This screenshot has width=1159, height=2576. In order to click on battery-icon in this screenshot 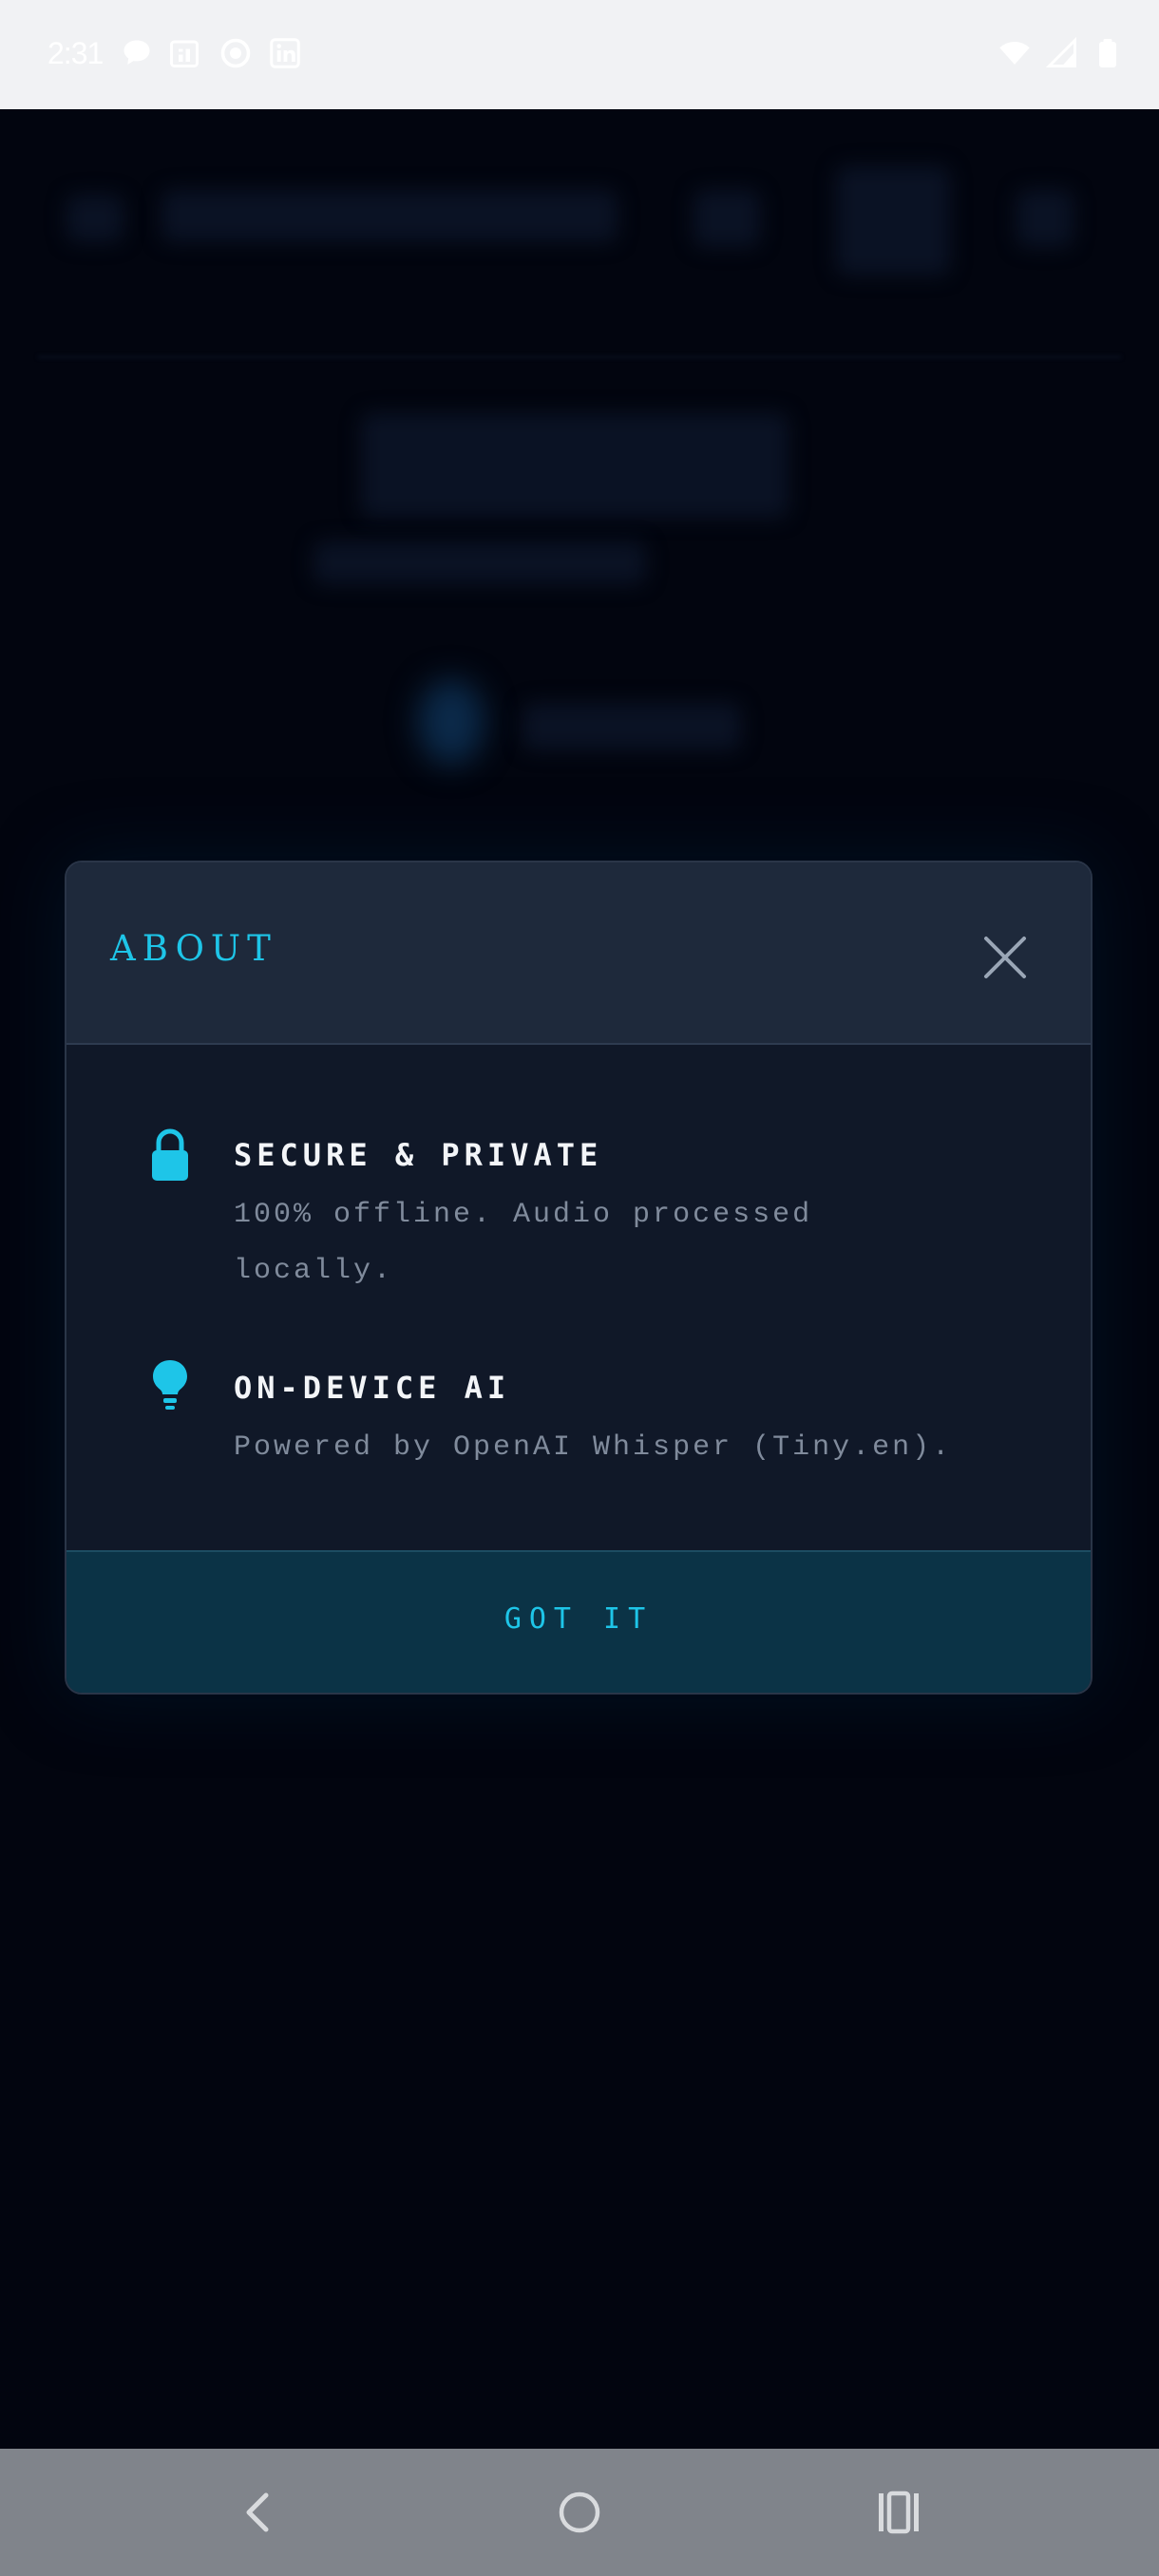, I will do `click(1107, 53)`.